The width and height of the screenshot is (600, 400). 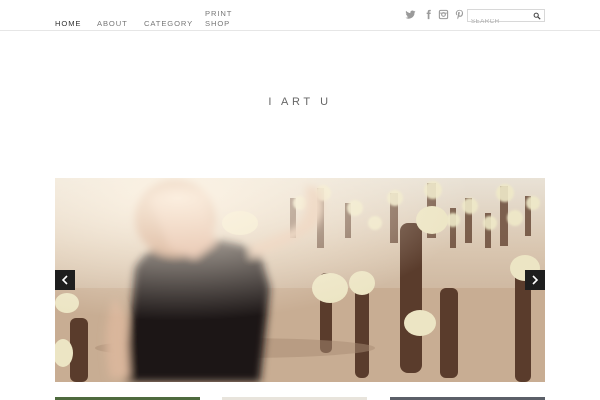 I want to click on chevron-right-icon, so click(x=535, y=280).